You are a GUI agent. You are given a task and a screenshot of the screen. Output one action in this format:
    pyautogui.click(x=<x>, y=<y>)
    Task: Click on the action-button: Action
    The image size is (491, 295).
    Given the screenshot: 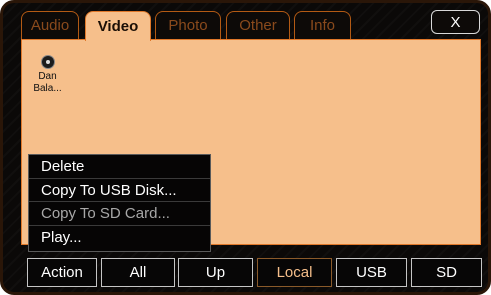 What is the action you would take?
    pyautogui.click(x=62, y=272)
    